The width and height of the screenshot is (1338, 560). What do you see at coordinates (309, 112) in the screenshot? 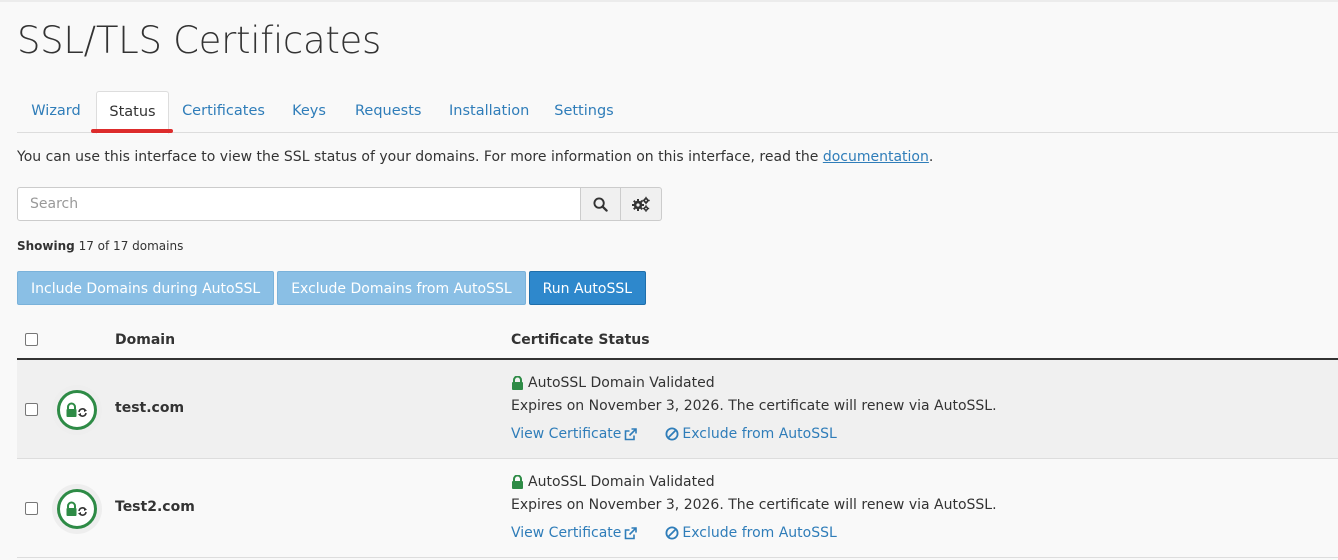
I see `tab-keys: Keys` at bounding box center [309, 112].